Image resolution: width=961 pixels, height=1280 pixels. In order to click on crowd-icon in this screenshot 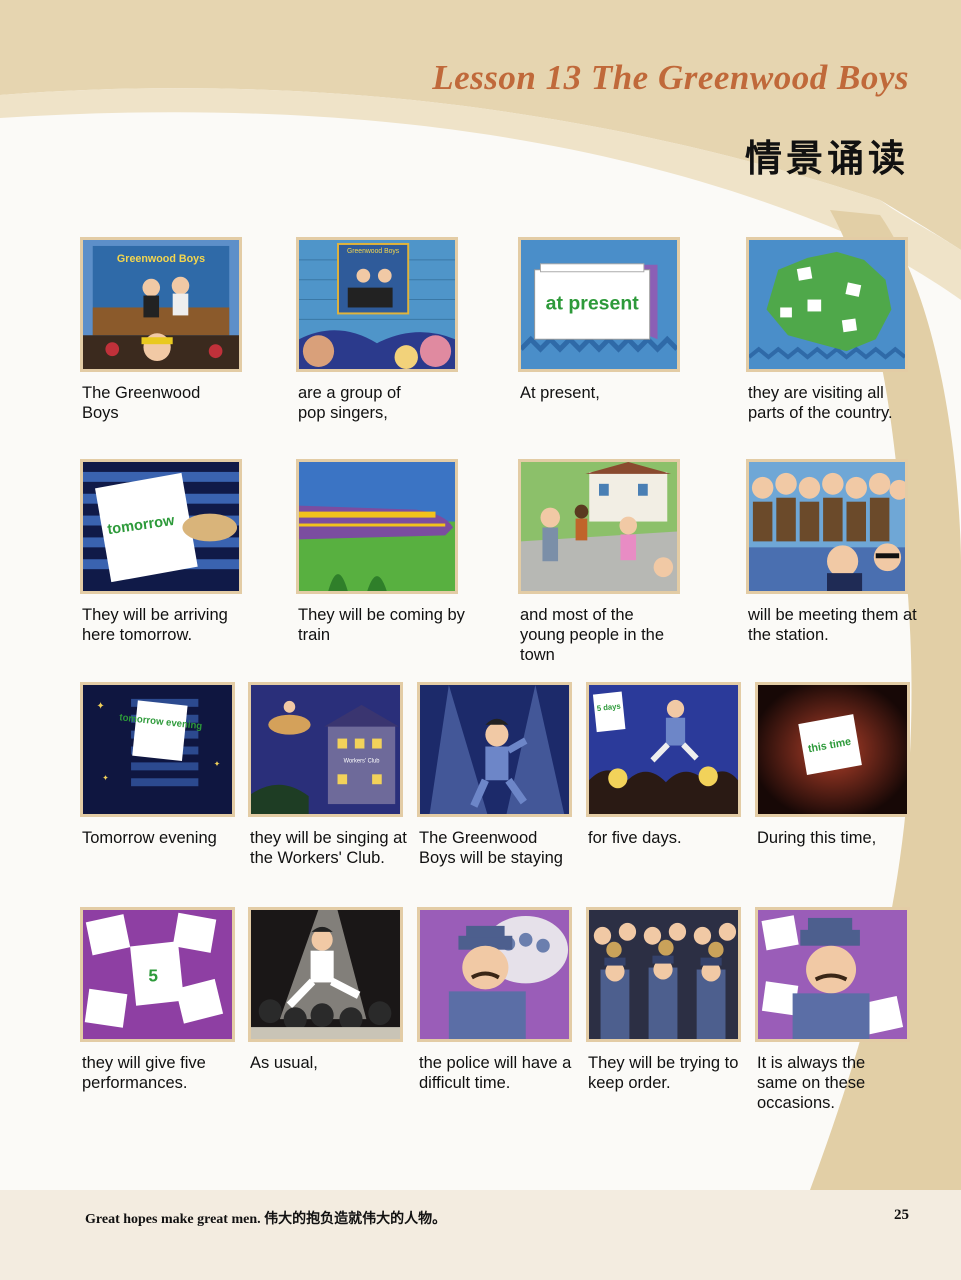, I will do `click(827, 526)`.